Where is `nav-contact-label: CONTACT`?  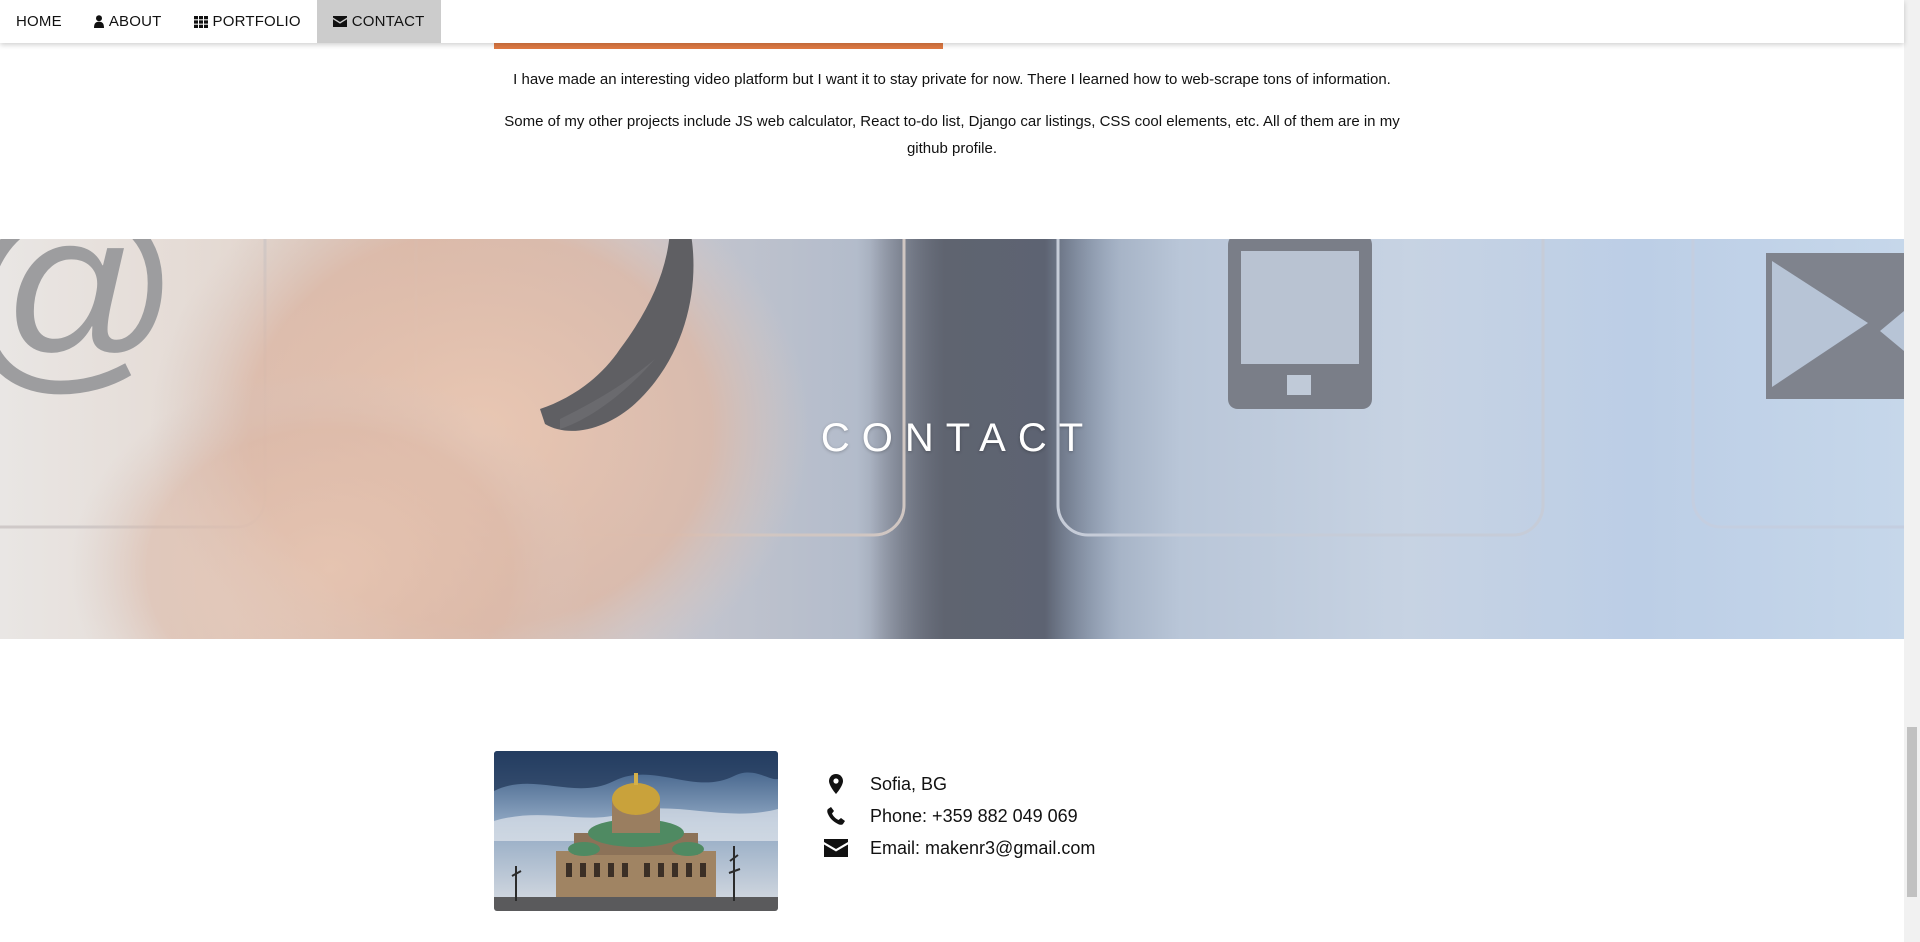
nav-contact-label: CONTACT is located at coordinates (388, 21).